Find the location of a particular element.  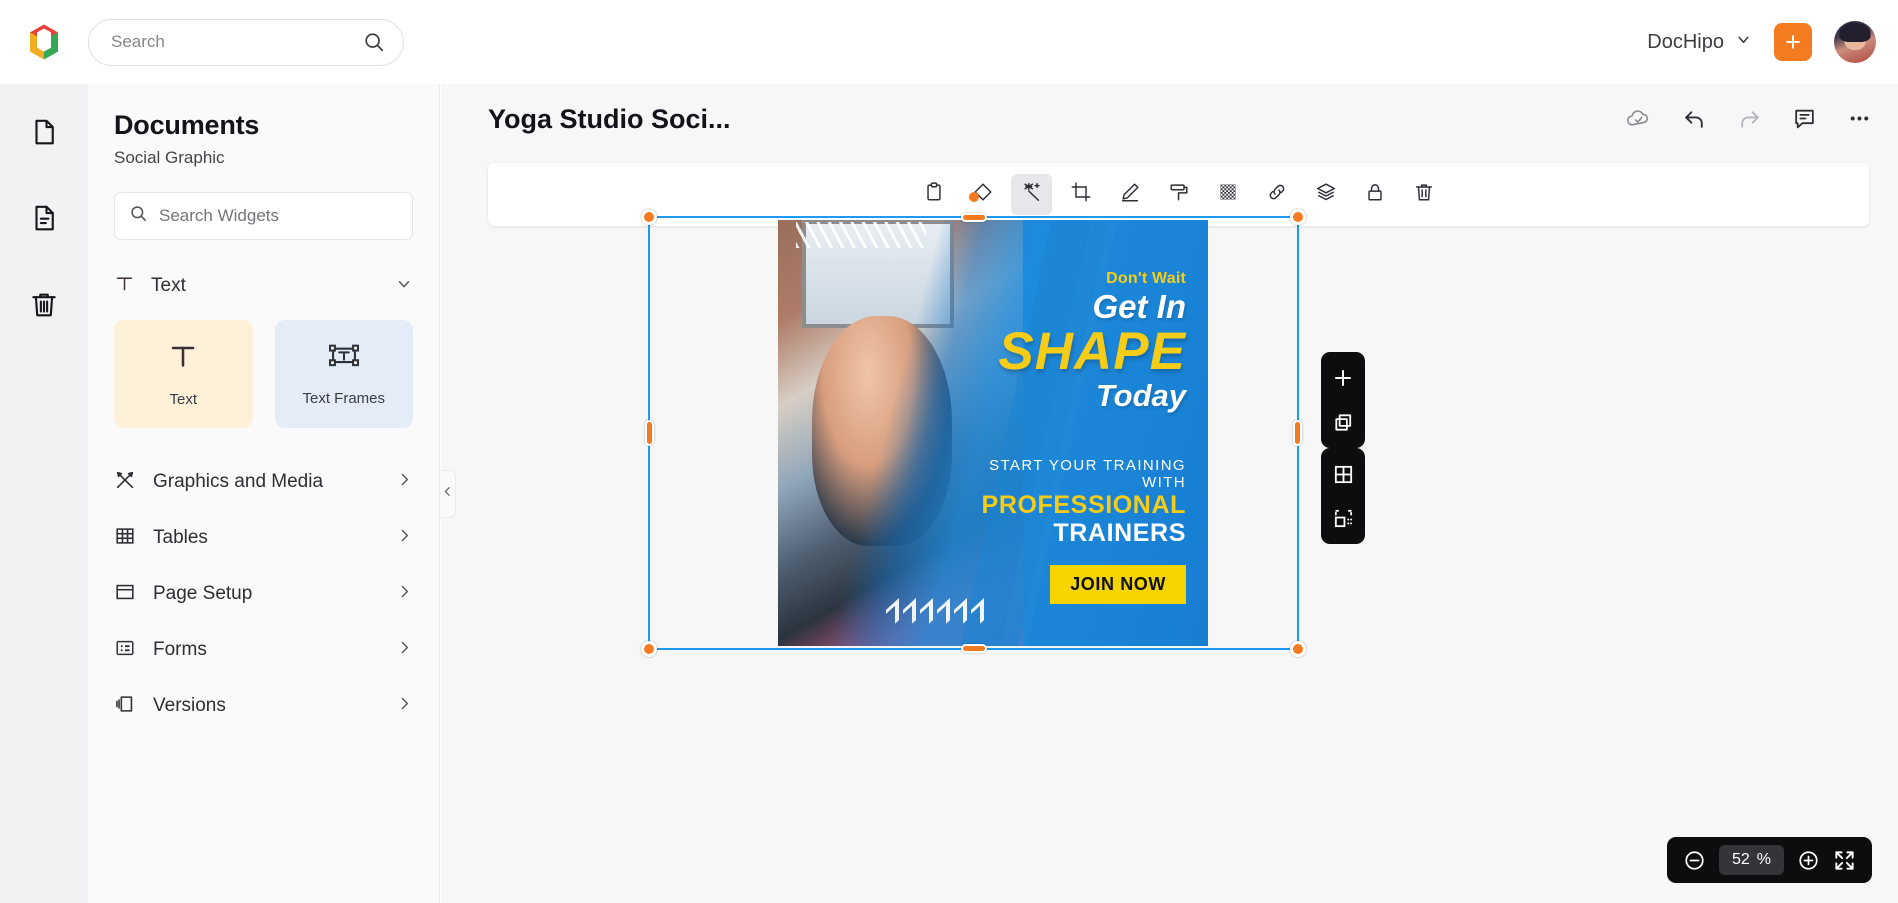

toolbar-clipboard-button is located at coordinates (933, 194).